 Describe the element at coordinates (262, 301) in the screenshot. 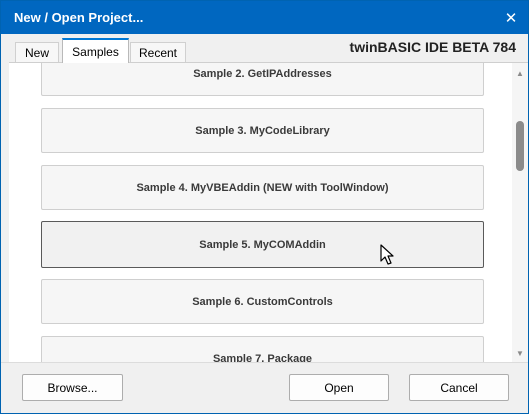

I see `sample-item-customcontrols: Sample 6. CustomControls` at that location.